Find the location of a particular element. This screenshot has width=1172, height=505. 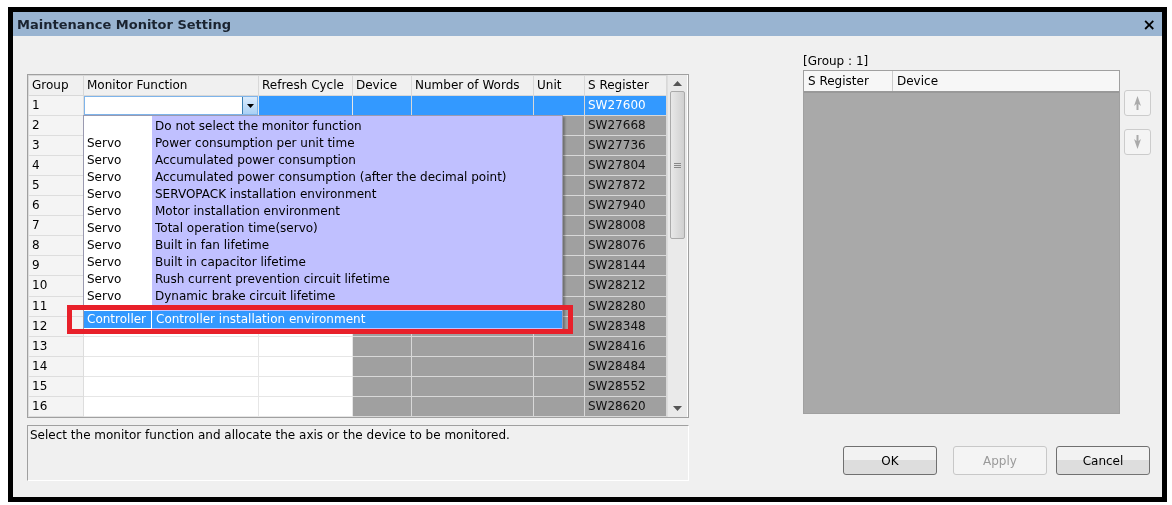

function-label: Rush current prevention circuit lifetime is located at coordinates (272, 279).